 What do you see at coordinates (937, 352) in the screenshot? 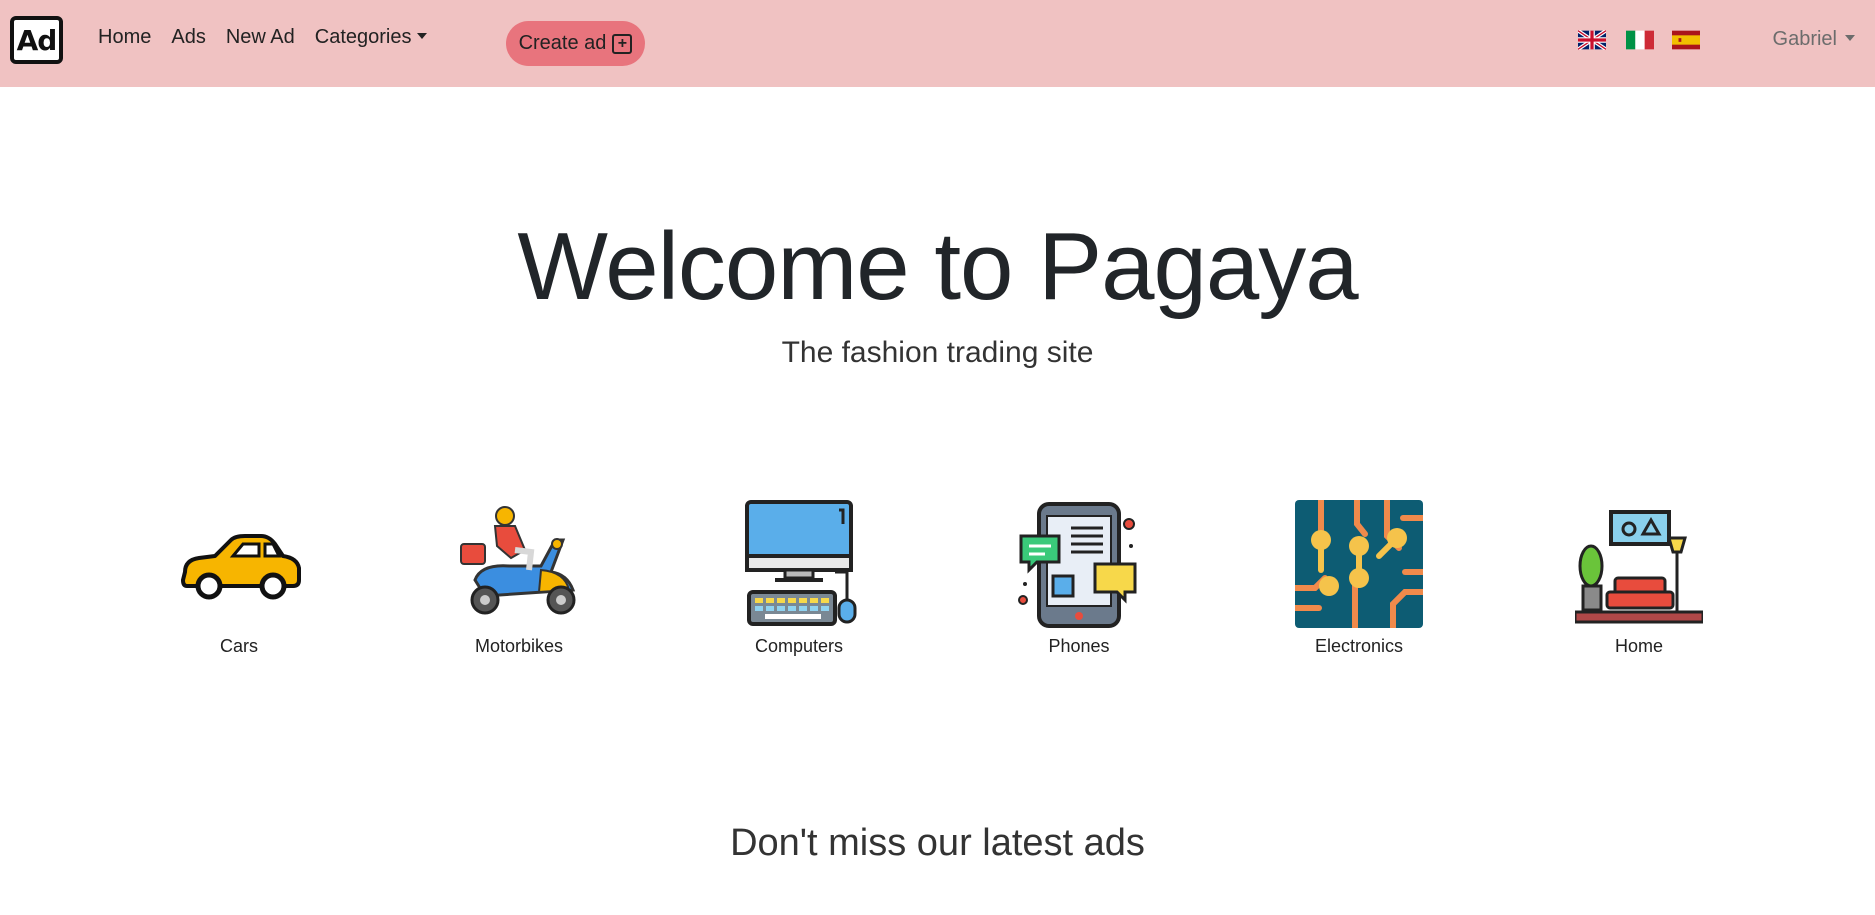
I see `hero-subtitle: The fashion trading site` at bounding box center [937, 352].